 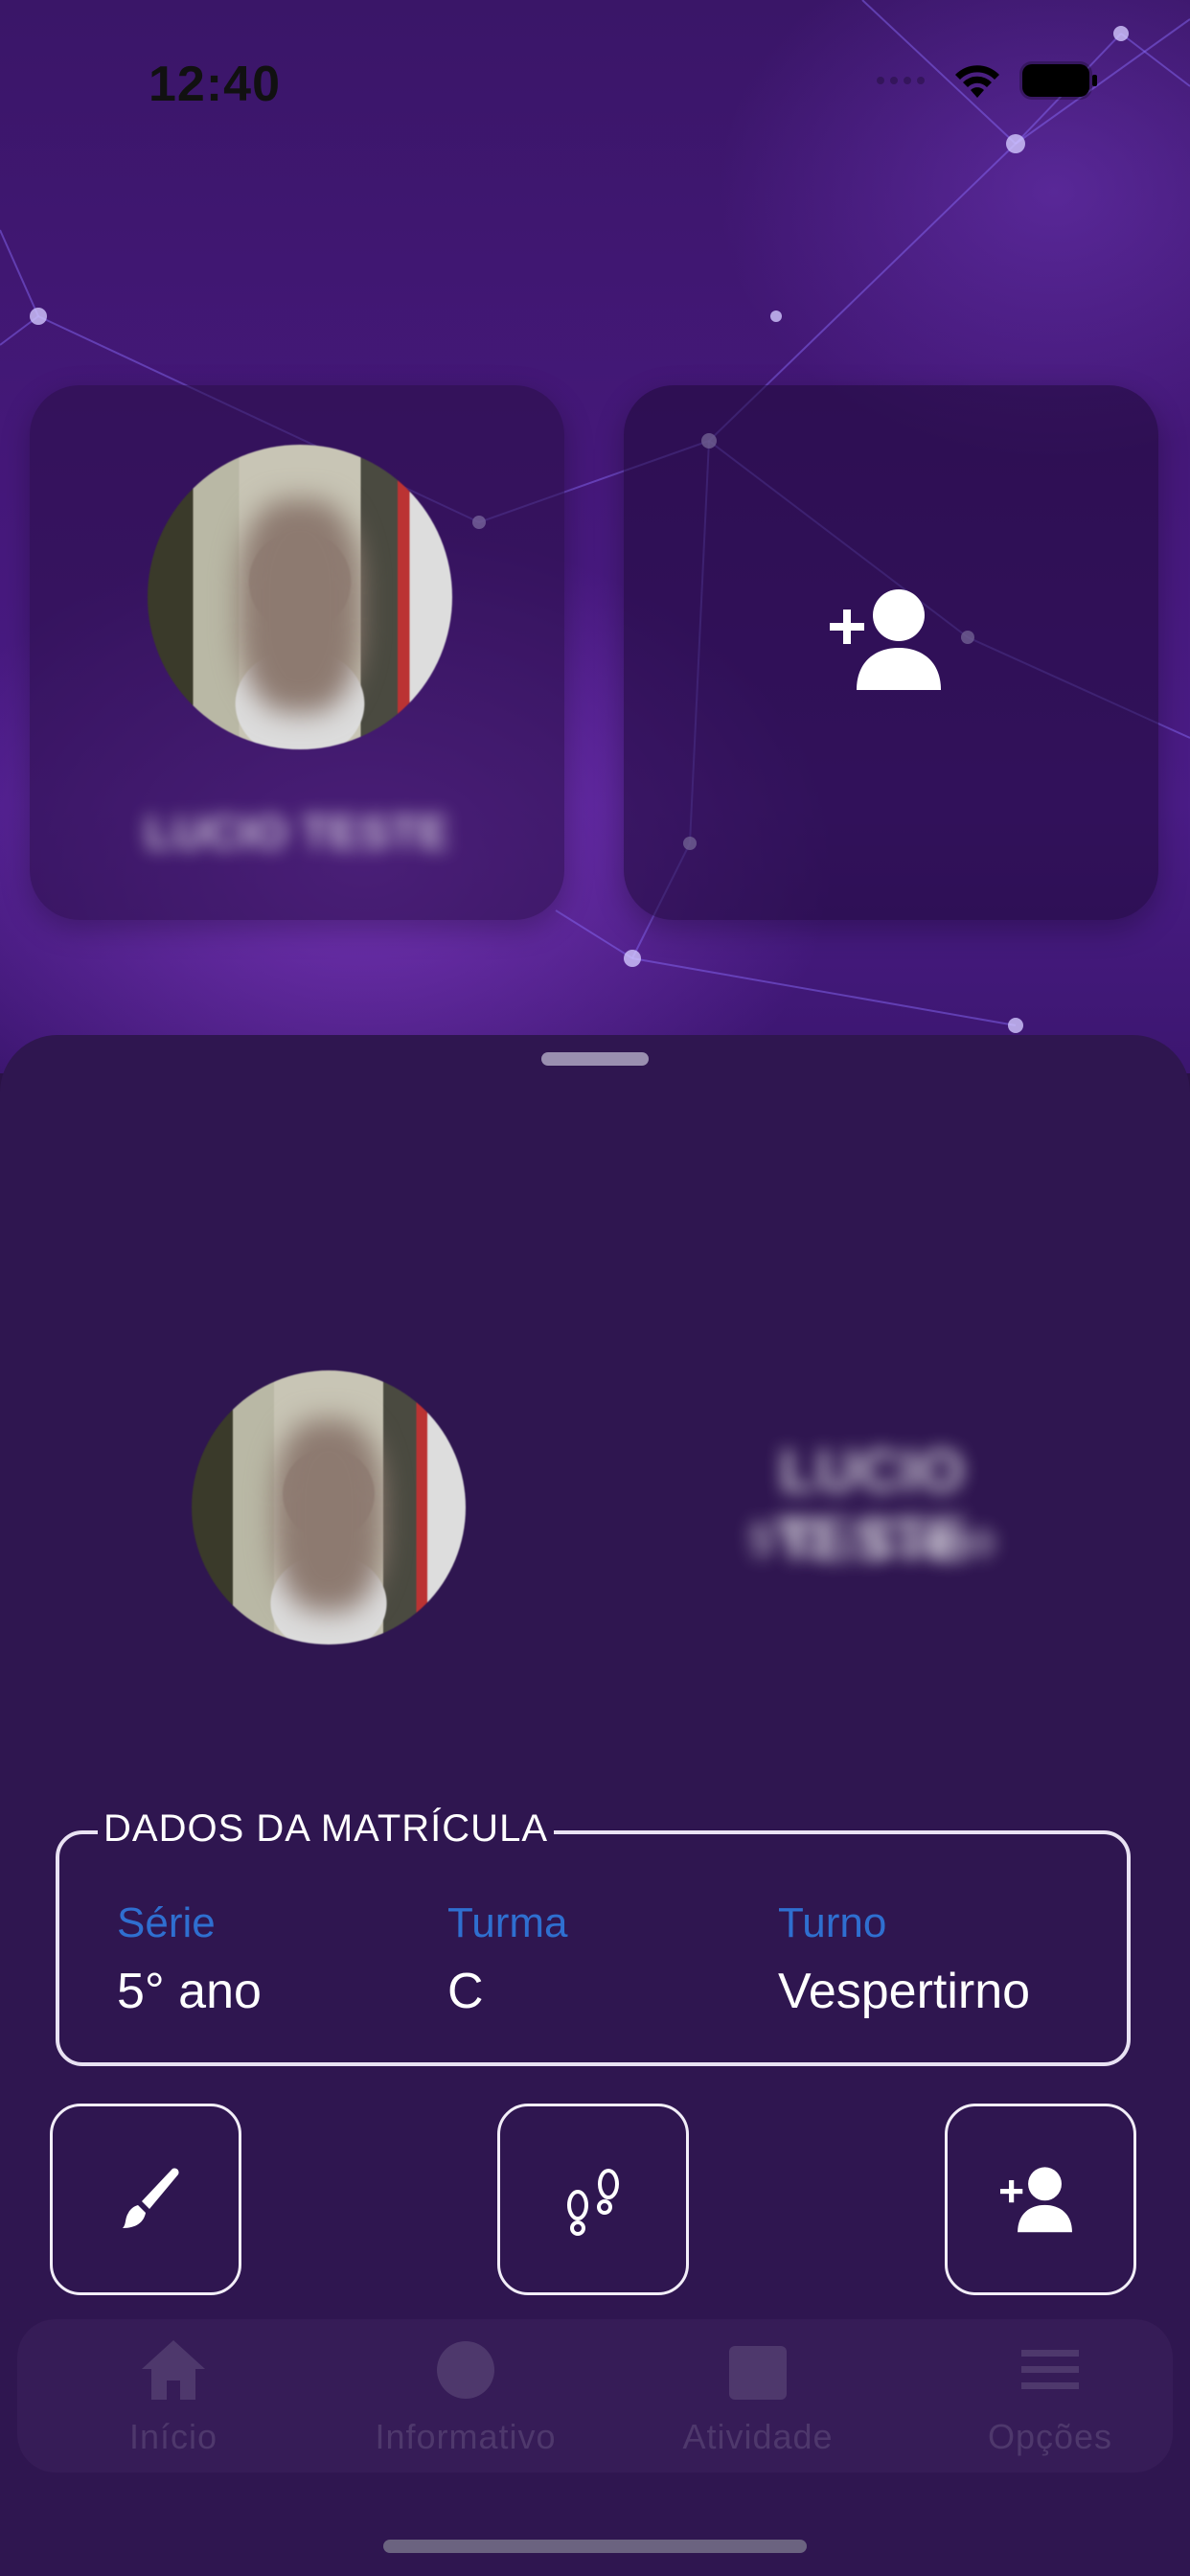 I want to click on tab-label: Informativo, so click(x=466, y=2436).